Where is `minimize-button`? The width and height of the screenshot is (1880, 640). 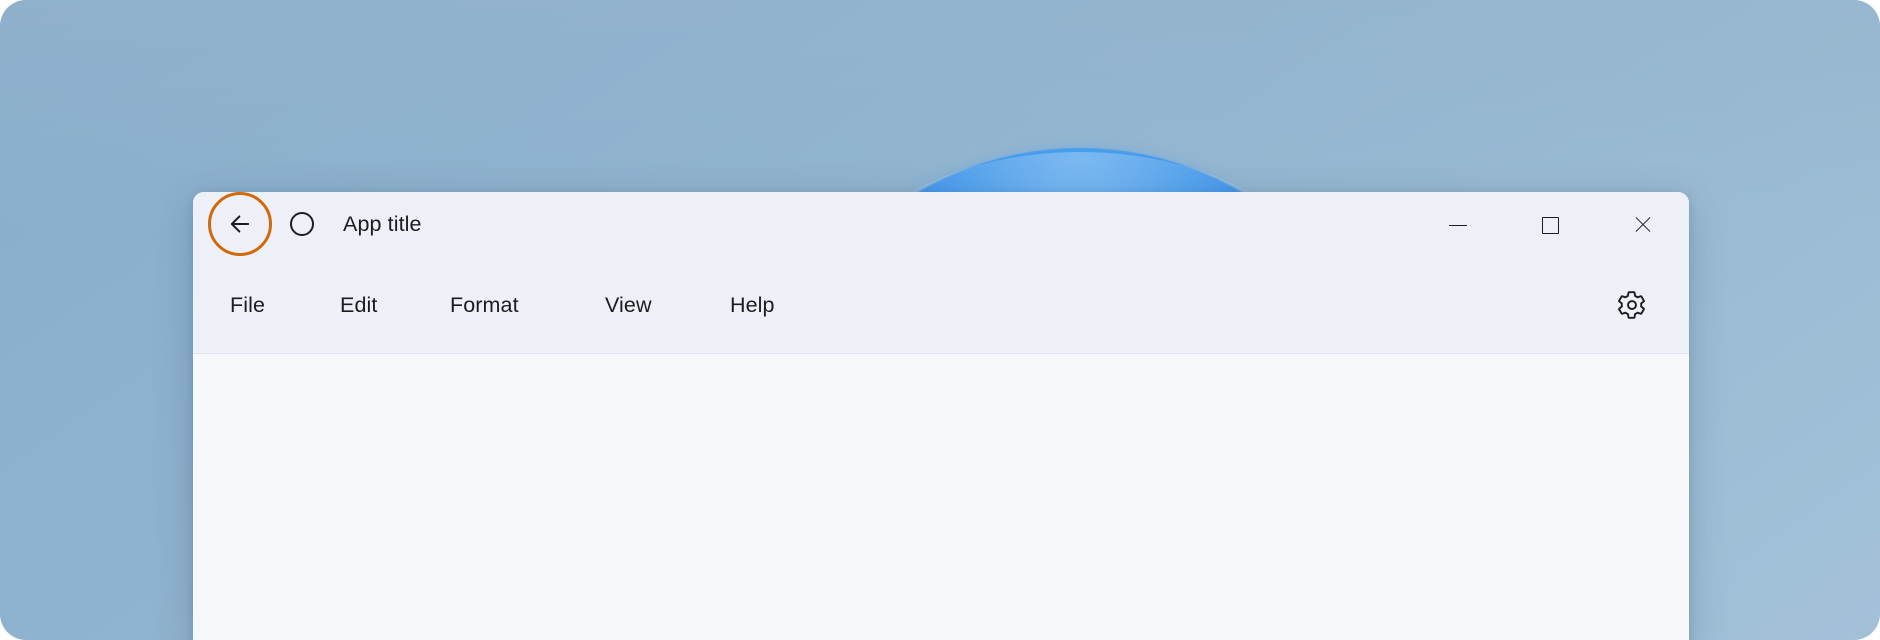
minimize-button is located at coordinates (1458, 225).